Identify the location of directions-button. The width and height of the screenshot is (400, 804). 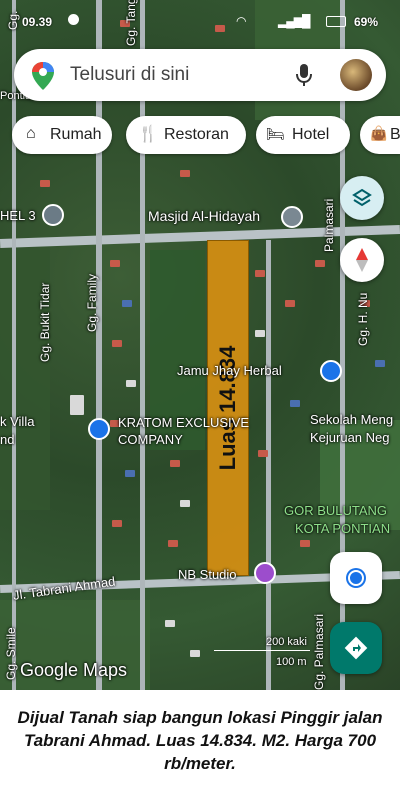
(356, 648).